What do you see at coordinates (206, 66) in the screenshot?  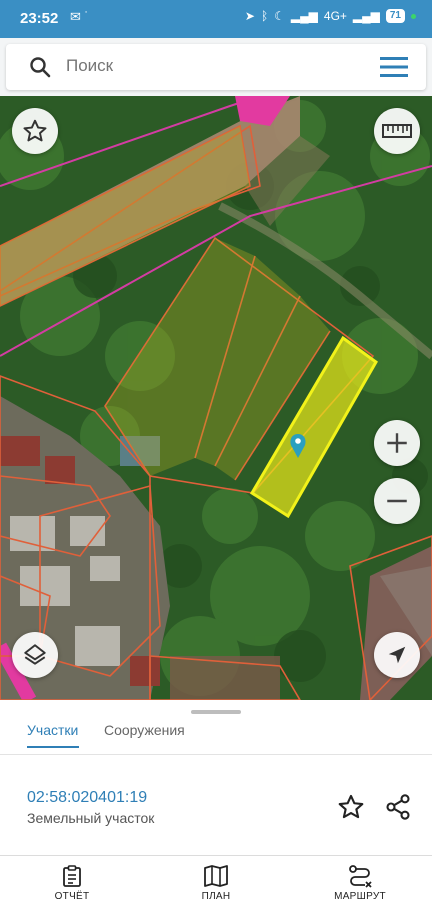 I see `search-input` at bounding box center [206, 66].